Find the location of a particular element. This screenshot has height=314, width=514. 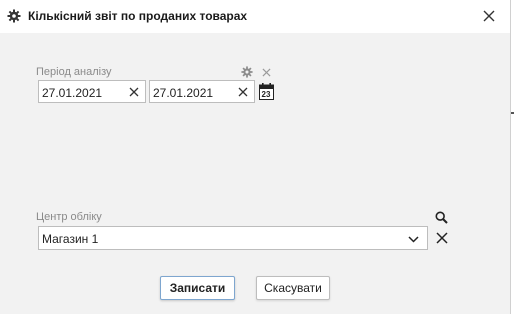

calendar-button: 23 is located at coordinates (266, 91).